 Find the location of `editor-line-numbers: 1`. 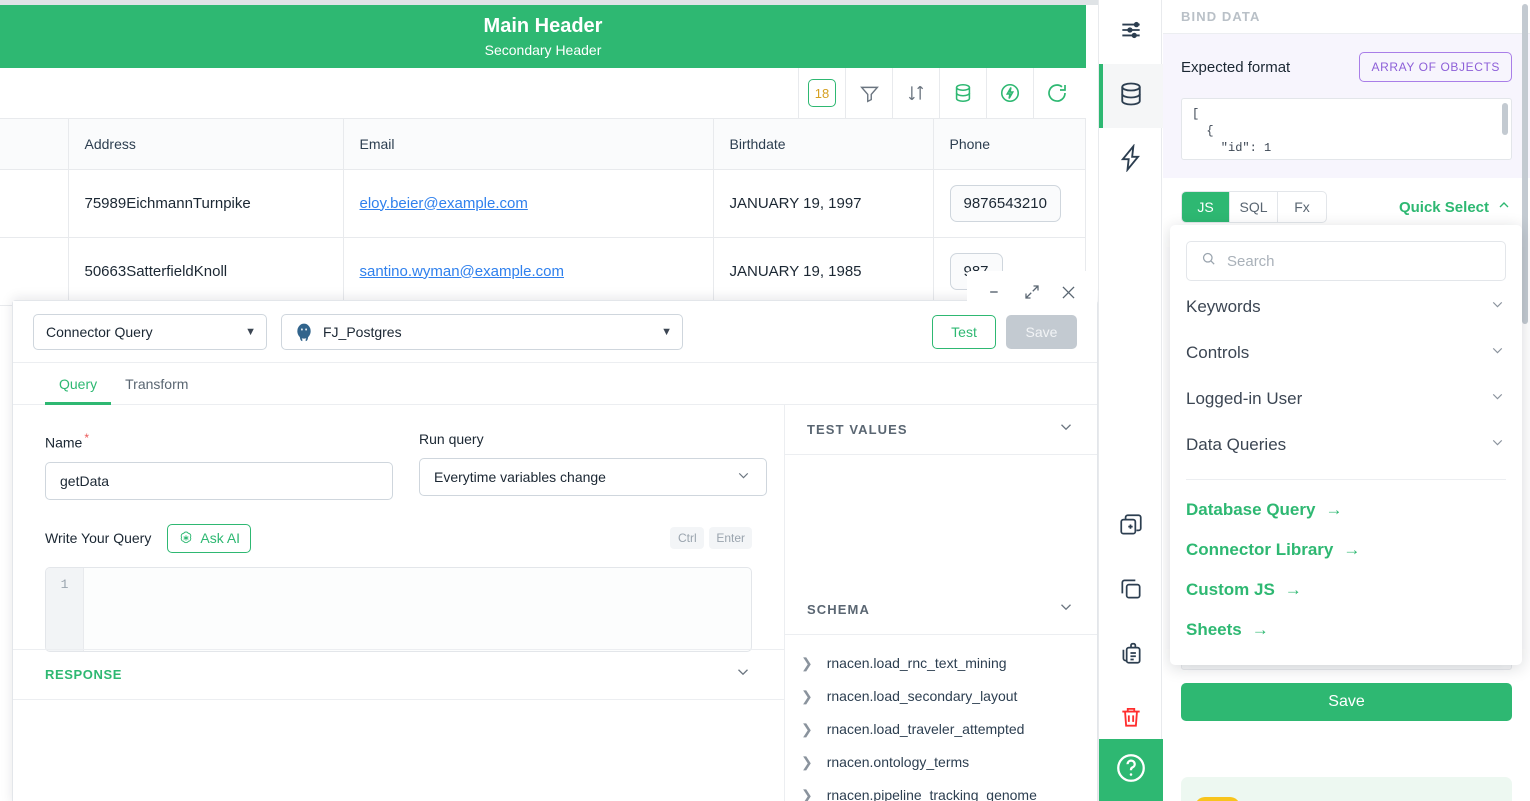

editor-line-numbers: 1 is located at coordinates (65, 609).